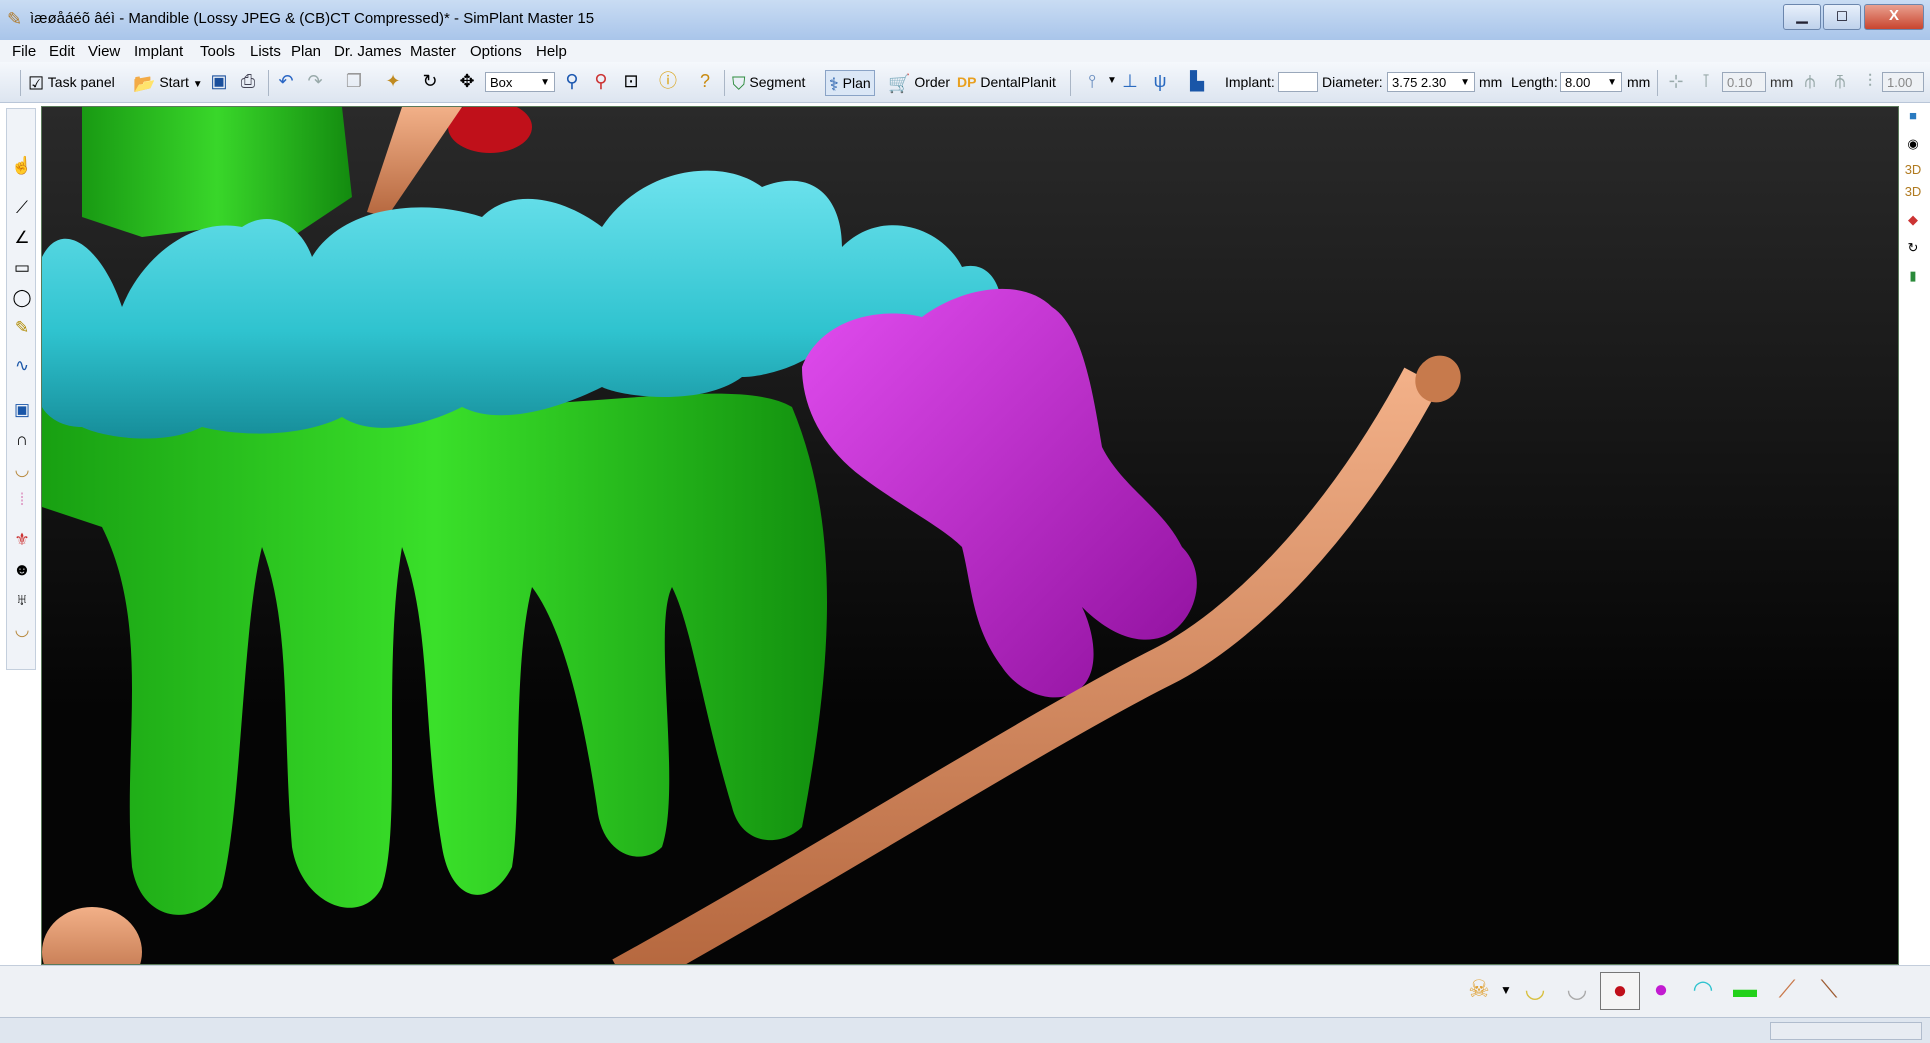 The width and height of the screenshot is (1930, 1043). I want to click on menu-master: Master, so click(433, 51).